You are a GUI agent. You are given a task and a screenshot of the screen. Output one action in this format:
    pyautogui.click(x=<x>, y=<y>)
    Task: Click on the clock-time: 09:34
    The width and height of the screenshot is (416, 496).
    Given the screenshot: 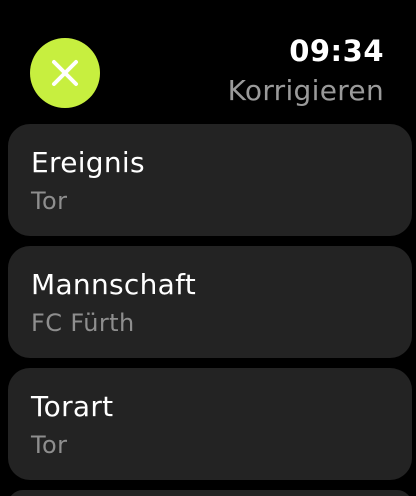 What is the action you would take?
    pyautogui.click(x=336, y=51)
    